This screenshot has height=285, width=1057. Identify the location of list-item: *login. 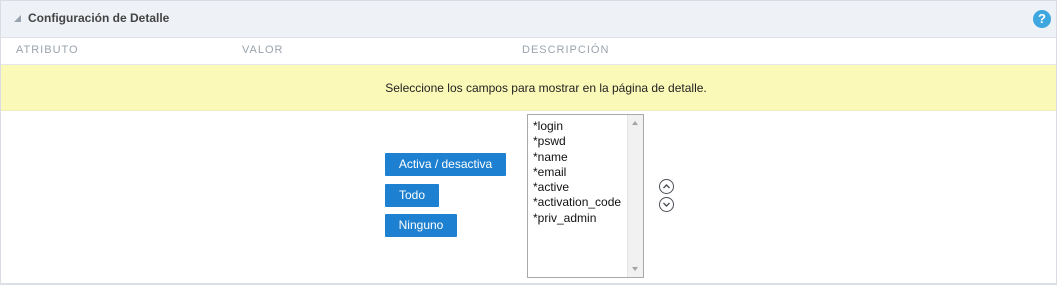
(577, 126).